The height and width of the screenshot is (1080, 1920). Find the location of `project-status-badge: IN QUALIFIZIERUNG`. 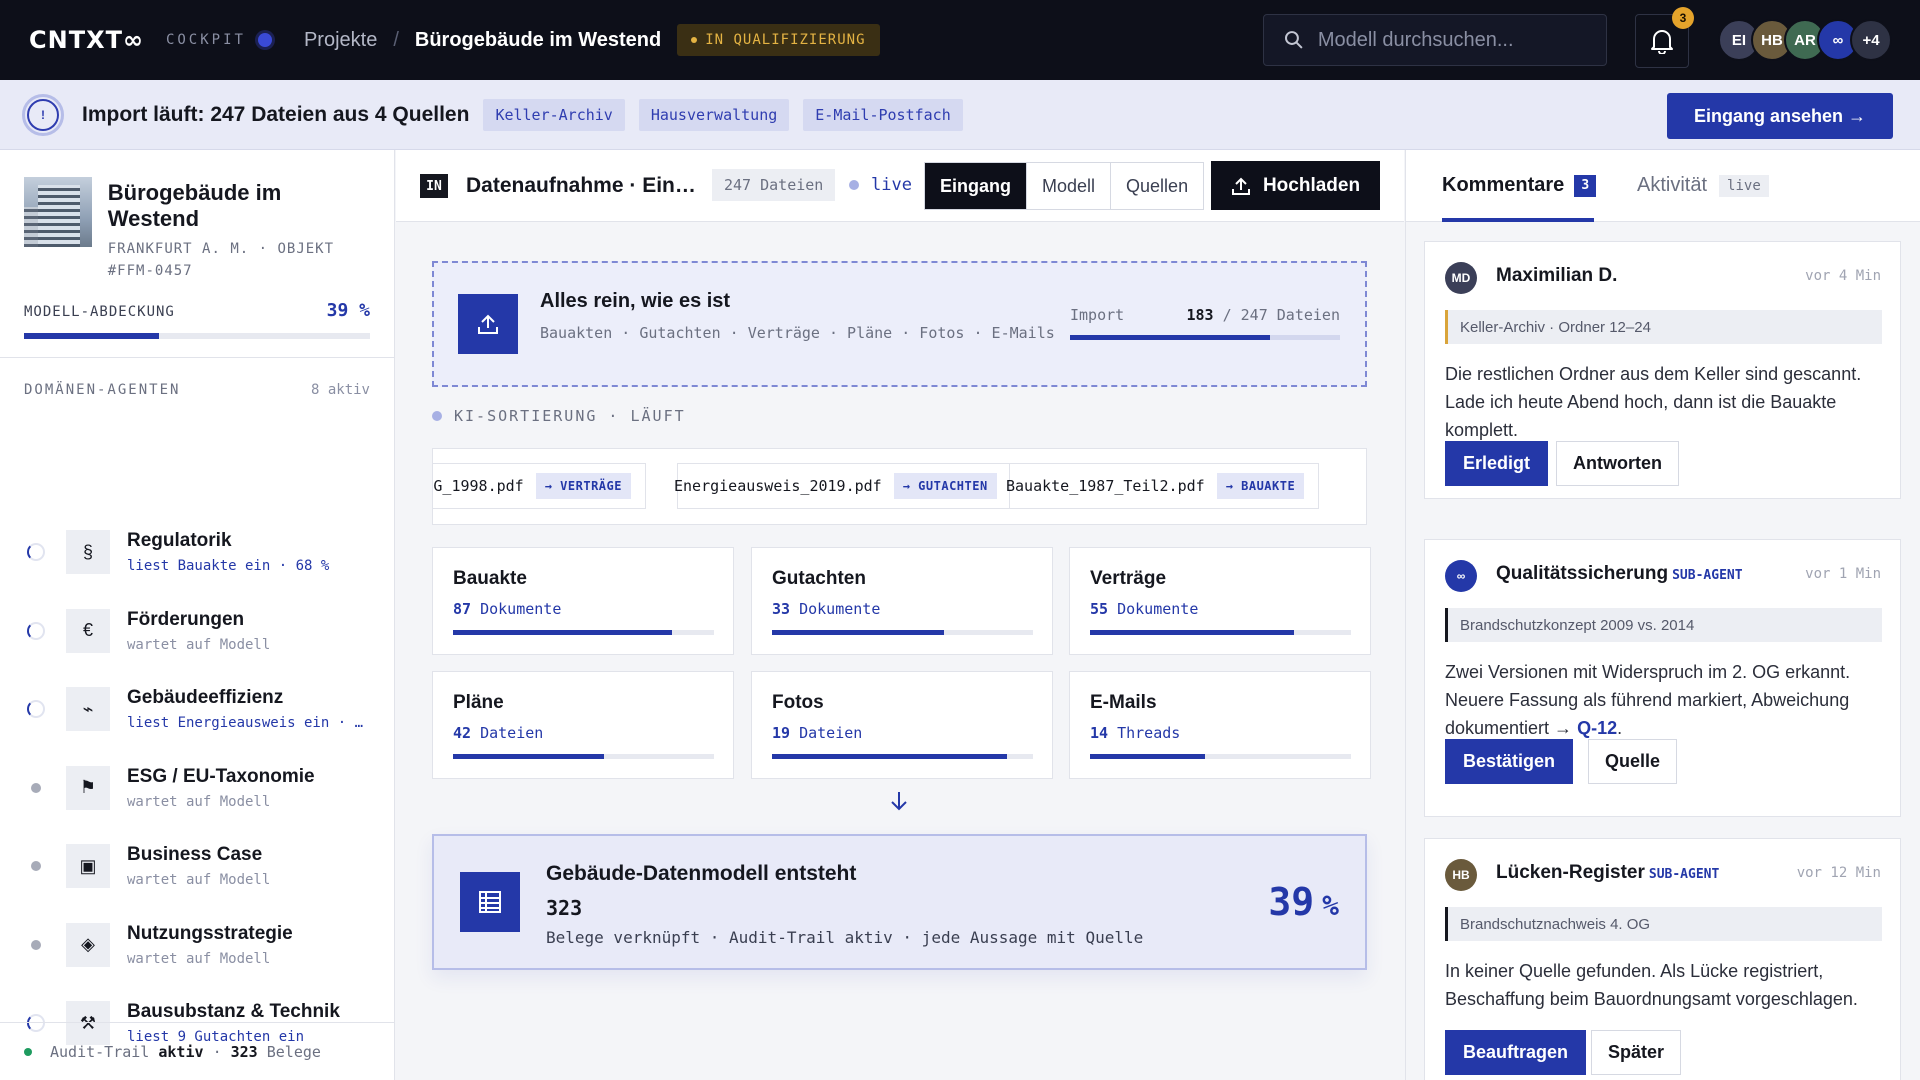

project-status-badge: IN QUALIFIZIERUNG is located at coordinates (778, 40).